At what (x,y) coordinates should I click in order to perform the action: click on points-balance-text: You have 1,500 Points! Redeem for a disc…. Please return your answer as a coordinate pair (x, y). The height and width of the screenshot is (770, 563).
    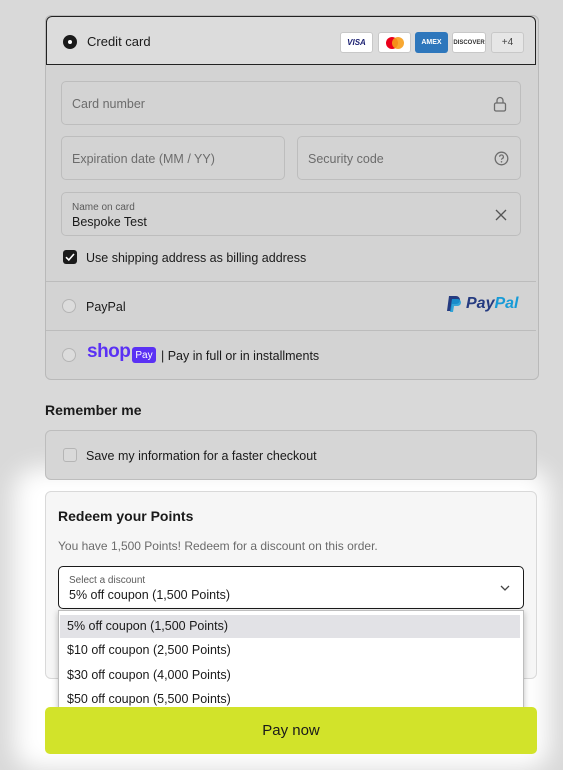
    Looking at the image, I should click on (218, 546).